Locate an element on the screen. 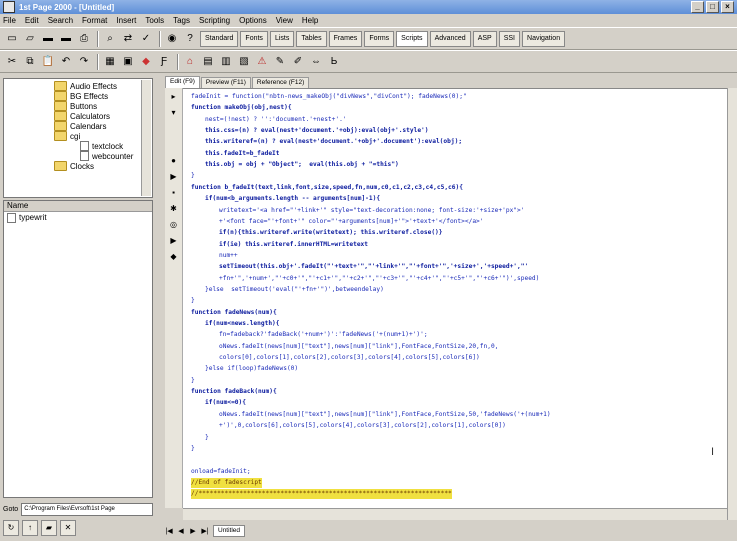 Image resolution: width=737 pixels, height=541 pixels. folder-tree-scrollbar is located at coordinates (146, 138).